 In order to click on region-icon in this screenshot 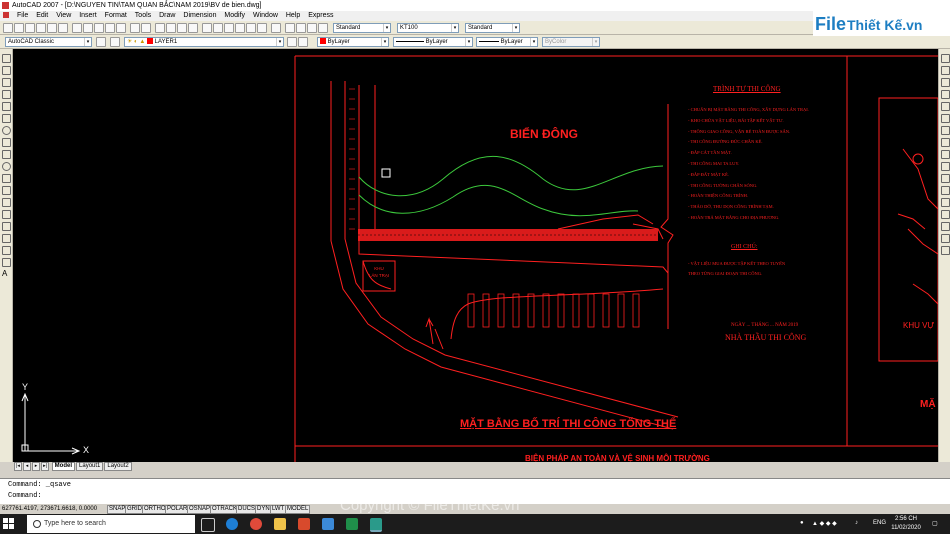, I will do `click(6, 250)`.